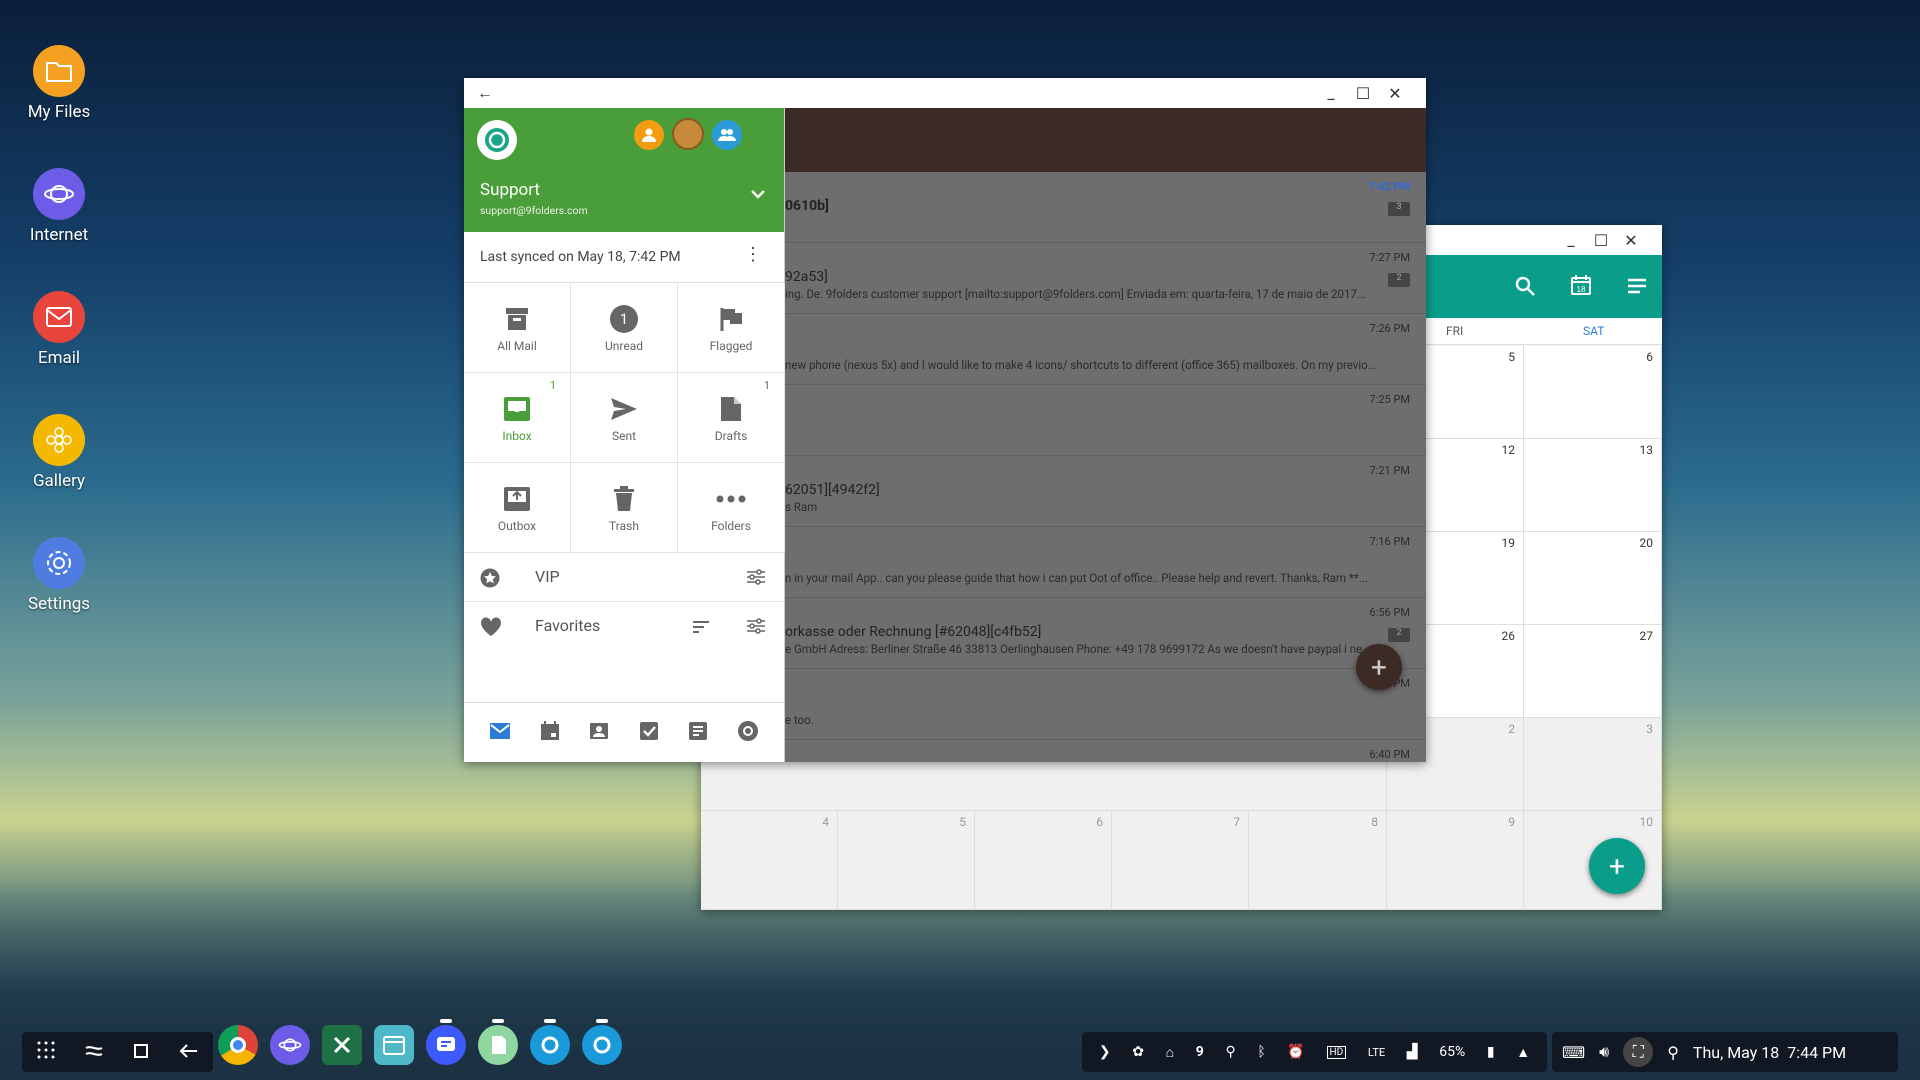 This screenshot has height=1080, width=1920. I want to click on search-icon, so click(1525, 288).